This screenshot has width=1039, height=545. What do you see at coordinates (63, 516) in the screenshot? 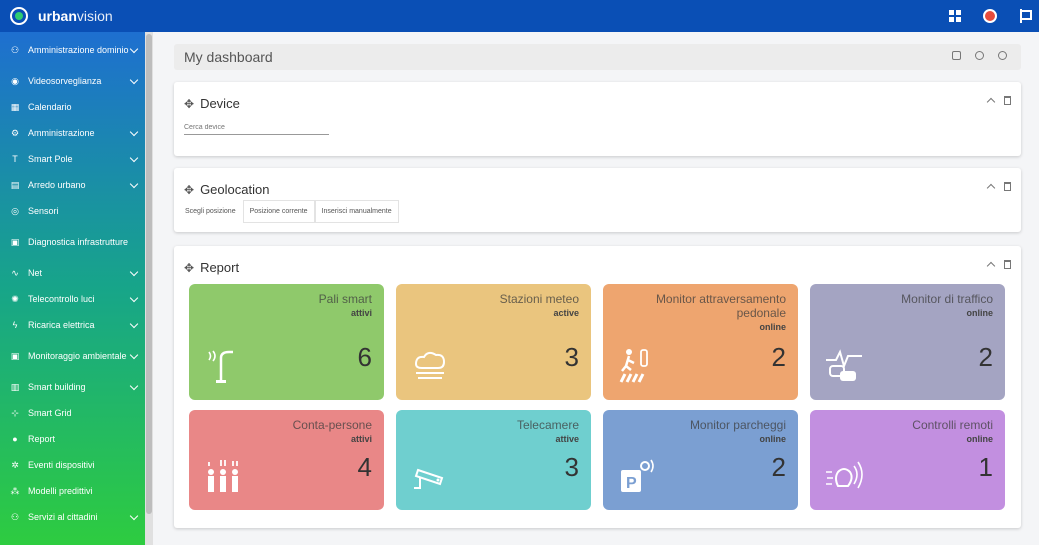
I see `sidebar-item-label: Servizi al cittadini` at bounding box center [63, 516].